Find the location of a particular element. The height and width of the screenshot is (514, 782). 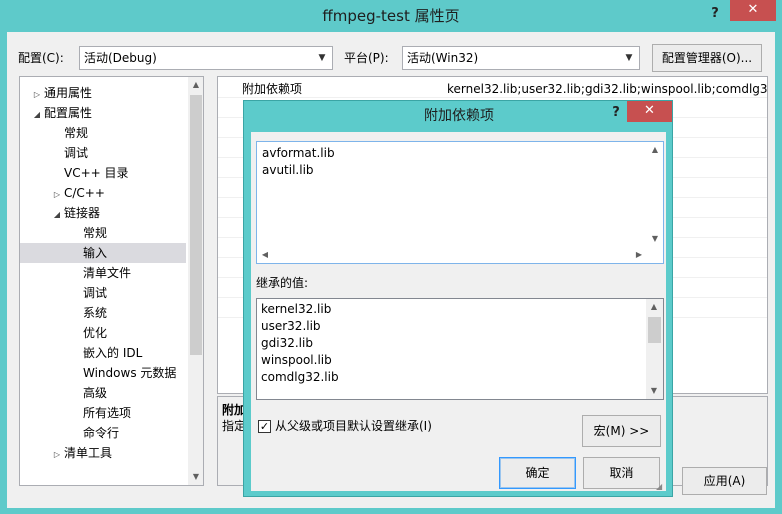

platform-combo: 活动(Win32) ▼ is located at coordinates (521, 58).